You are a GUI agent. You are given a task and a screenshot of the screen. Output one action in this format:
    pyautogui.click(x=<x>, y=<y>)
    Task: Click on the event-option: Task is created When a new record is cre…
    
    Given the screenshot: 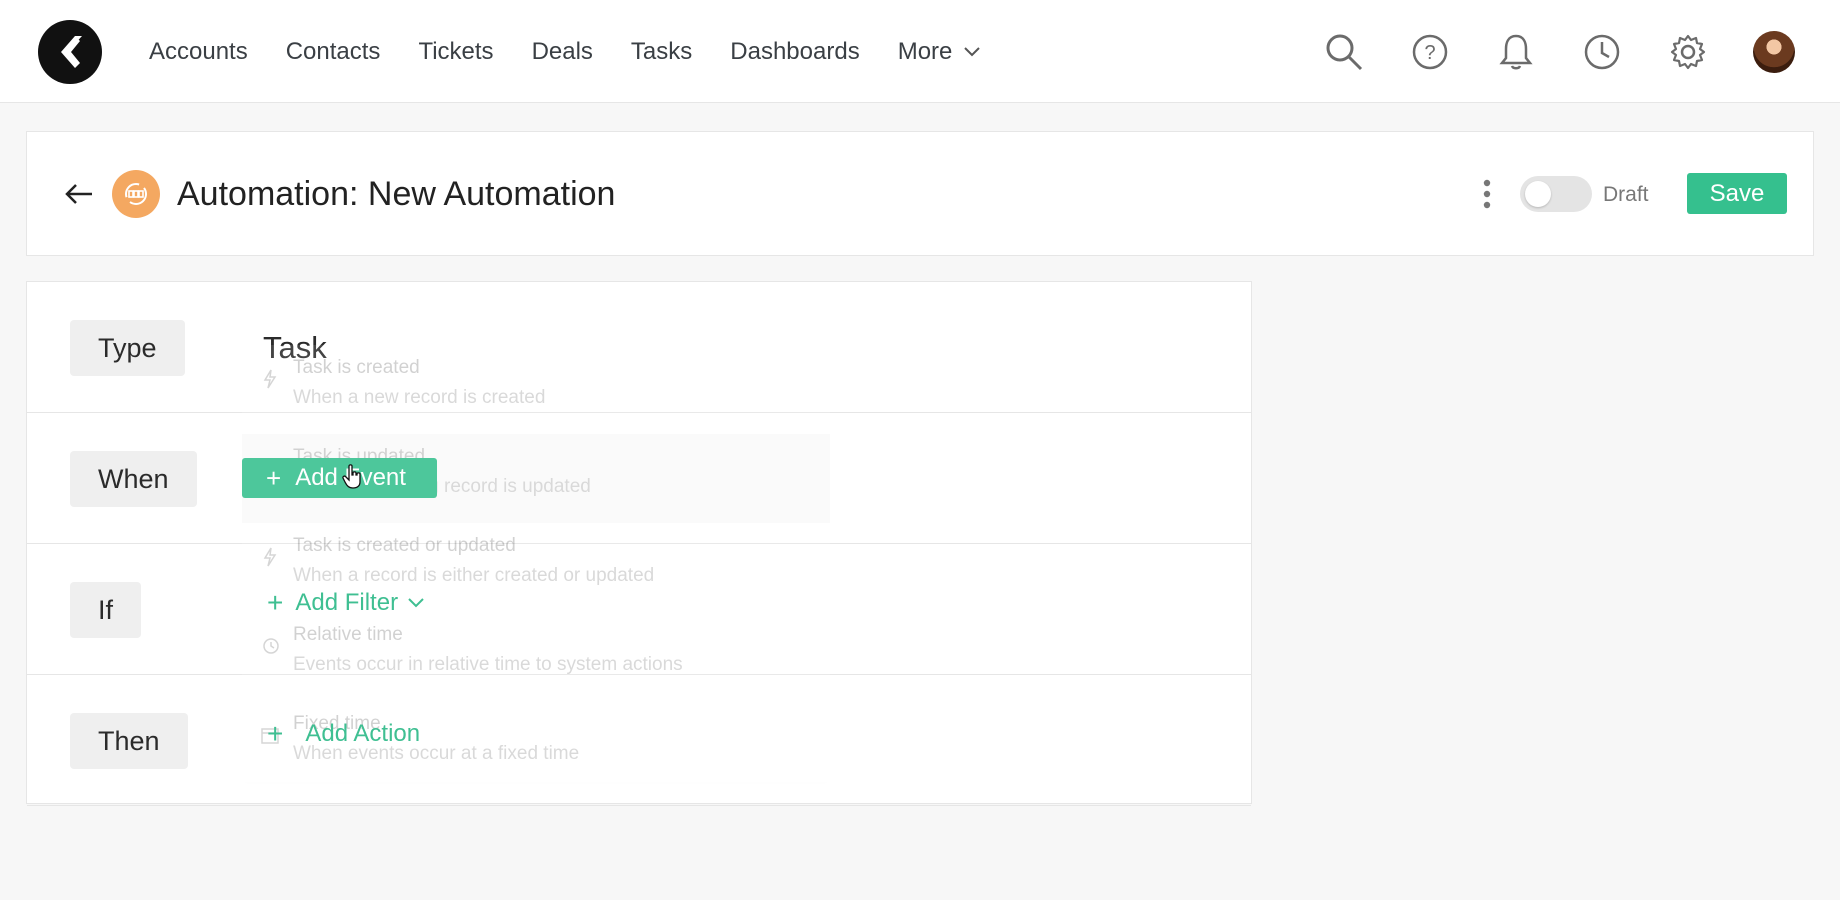 What is the action you would take?
    pyautogui.click(x=536, y=389)
    